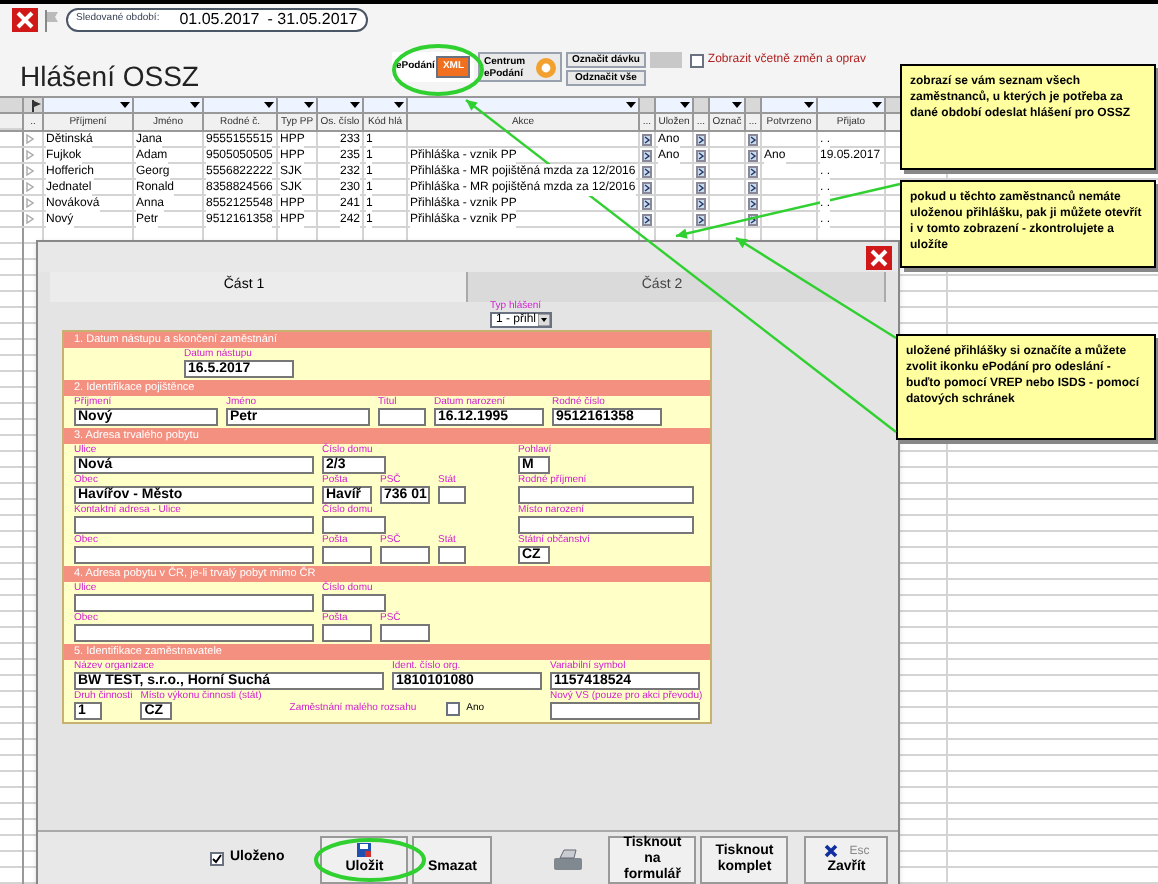 The height and width of the screenshot is (884, 1158). I want to click on ring-icon, so click(546, 67).